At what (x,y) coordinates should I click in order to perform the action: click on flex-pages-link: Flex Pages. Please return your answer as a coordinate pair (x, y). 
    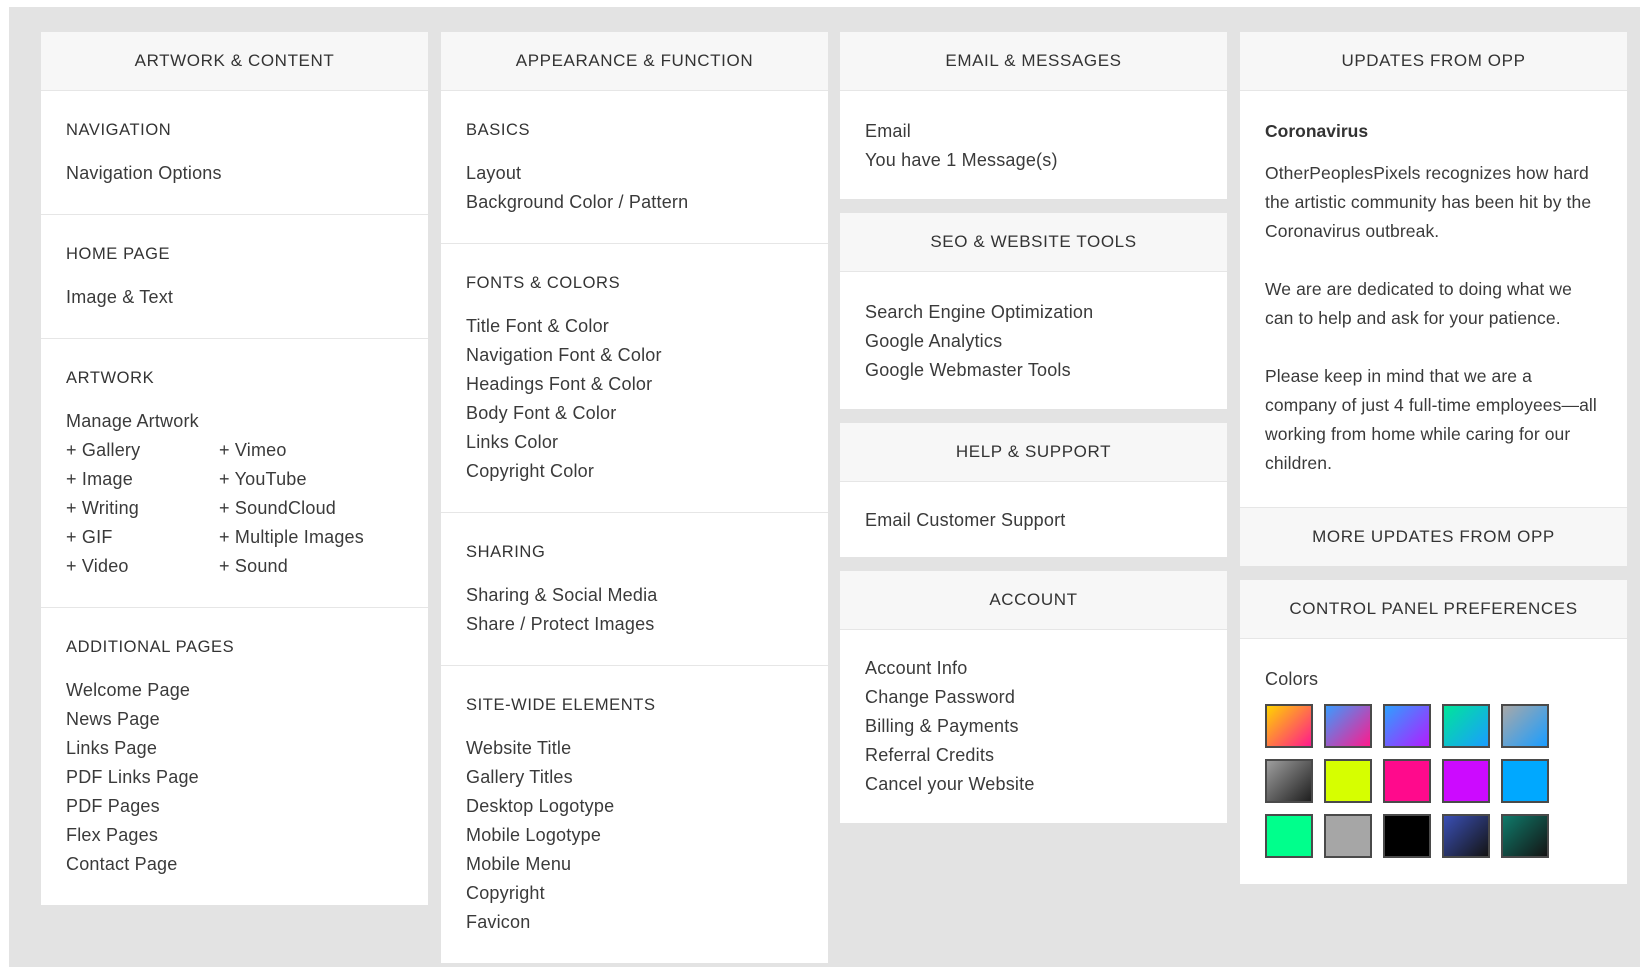
    Looking at the image, I should click on (234, 835).